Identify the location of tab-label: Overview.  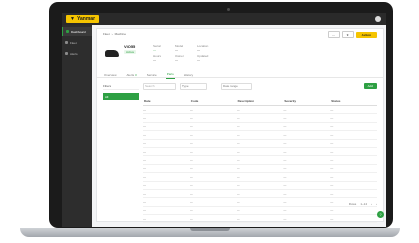
(110, 74).